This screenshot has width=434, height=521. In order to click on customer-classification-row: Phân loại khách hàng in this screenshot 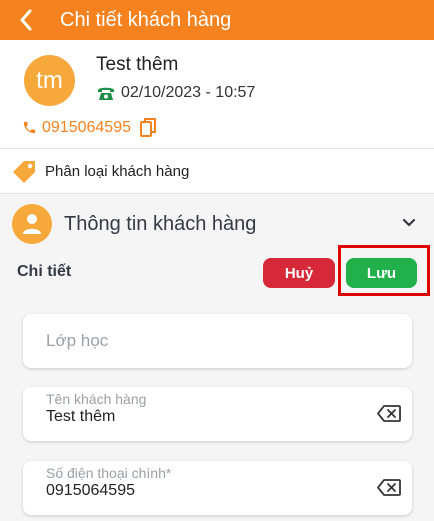, I will do `click(217, 171)`.